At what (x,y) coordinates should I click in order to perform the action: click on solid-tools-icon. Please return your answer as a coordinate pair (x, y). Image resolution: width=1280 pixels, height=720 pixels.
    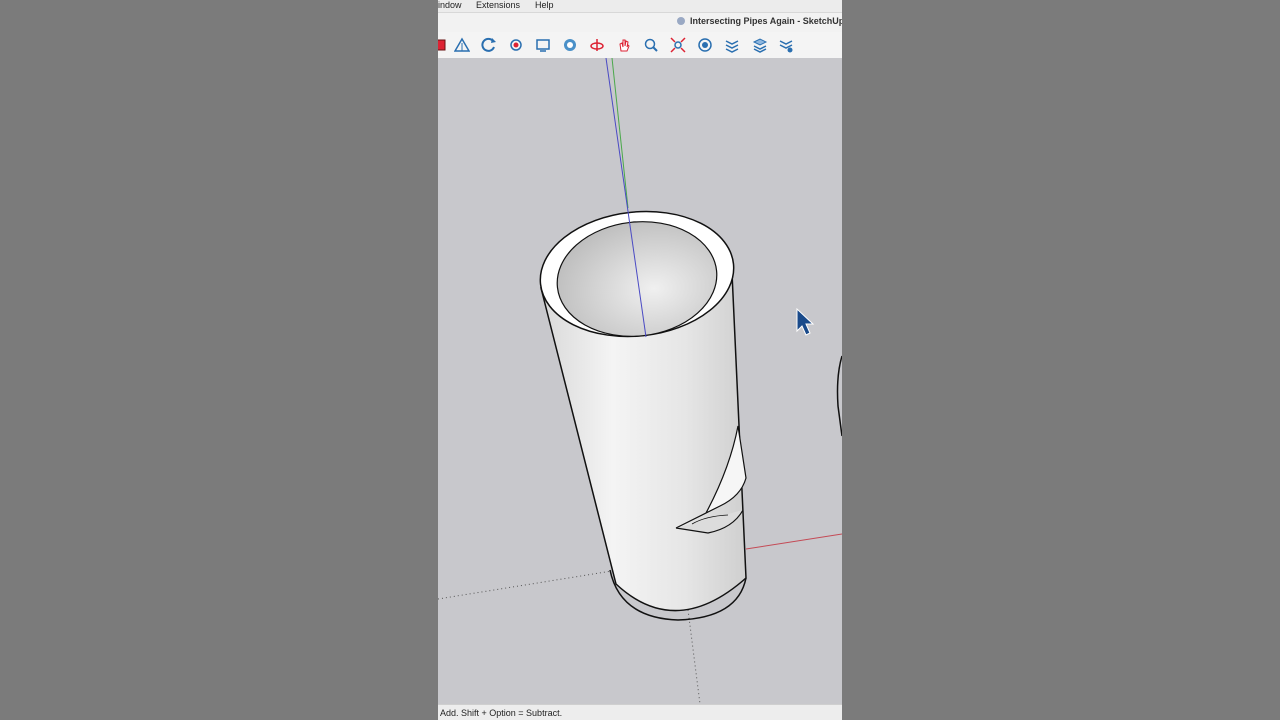
    Looking at the image, I should click on (705, 45).